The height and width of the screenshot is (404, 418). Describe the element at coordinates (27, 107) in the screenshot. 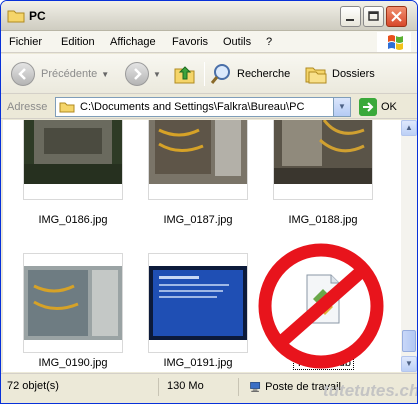

I see `address-label: Adresse` at that location.